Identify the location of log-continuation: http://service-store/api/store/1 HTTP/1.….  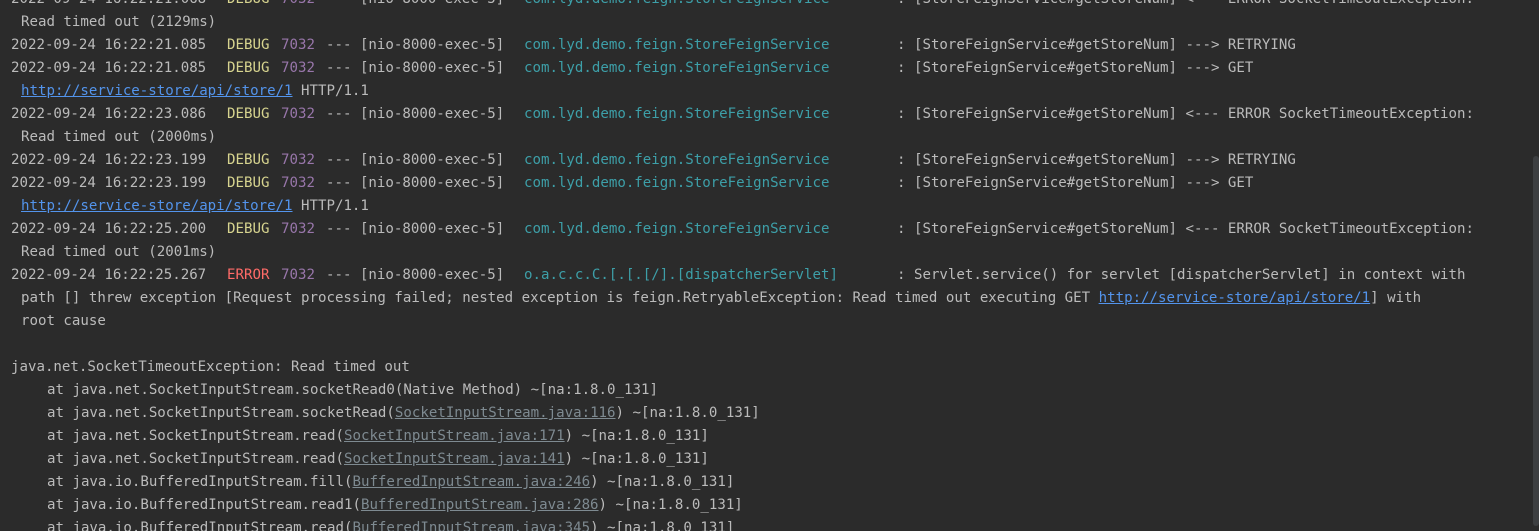
(769, 206).